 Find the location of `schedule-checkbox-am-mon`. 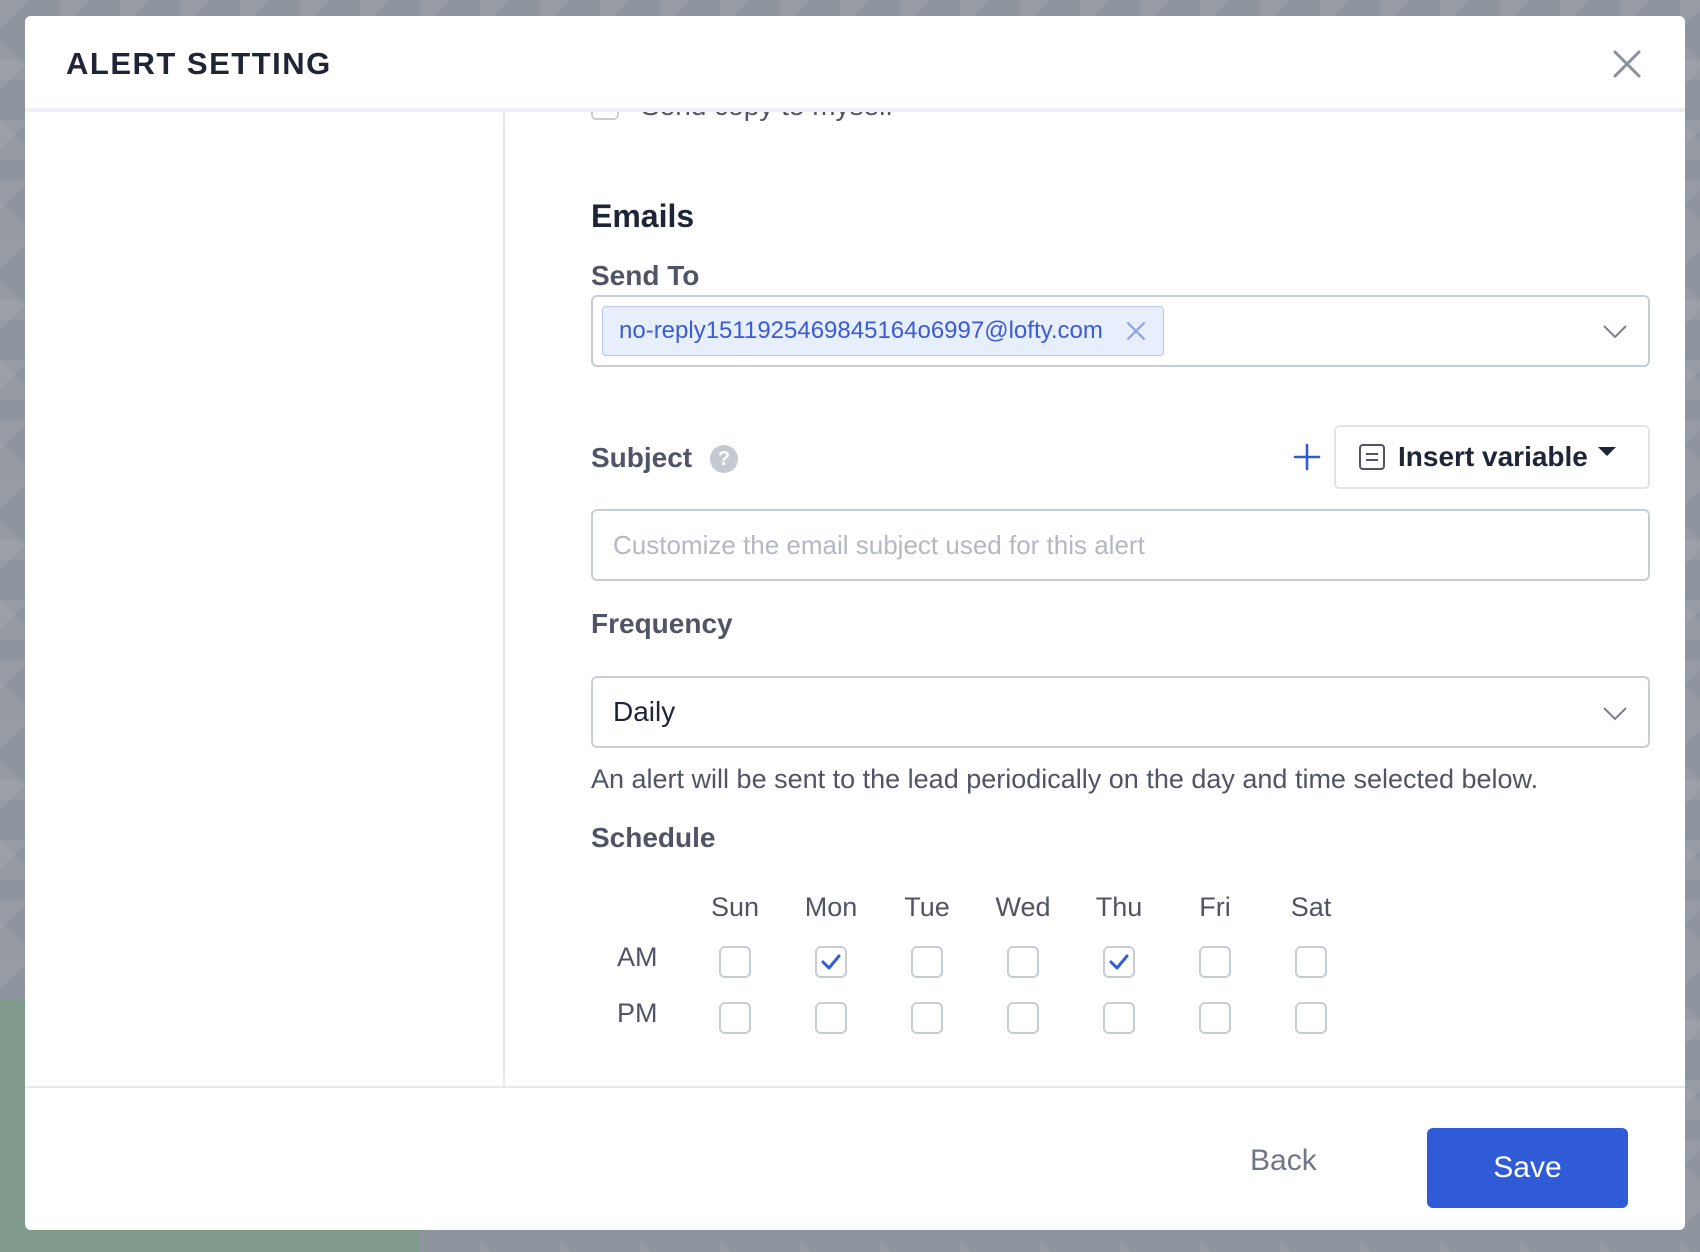

schedule-checkbox-am-mon is located at coordinates (831, 962).